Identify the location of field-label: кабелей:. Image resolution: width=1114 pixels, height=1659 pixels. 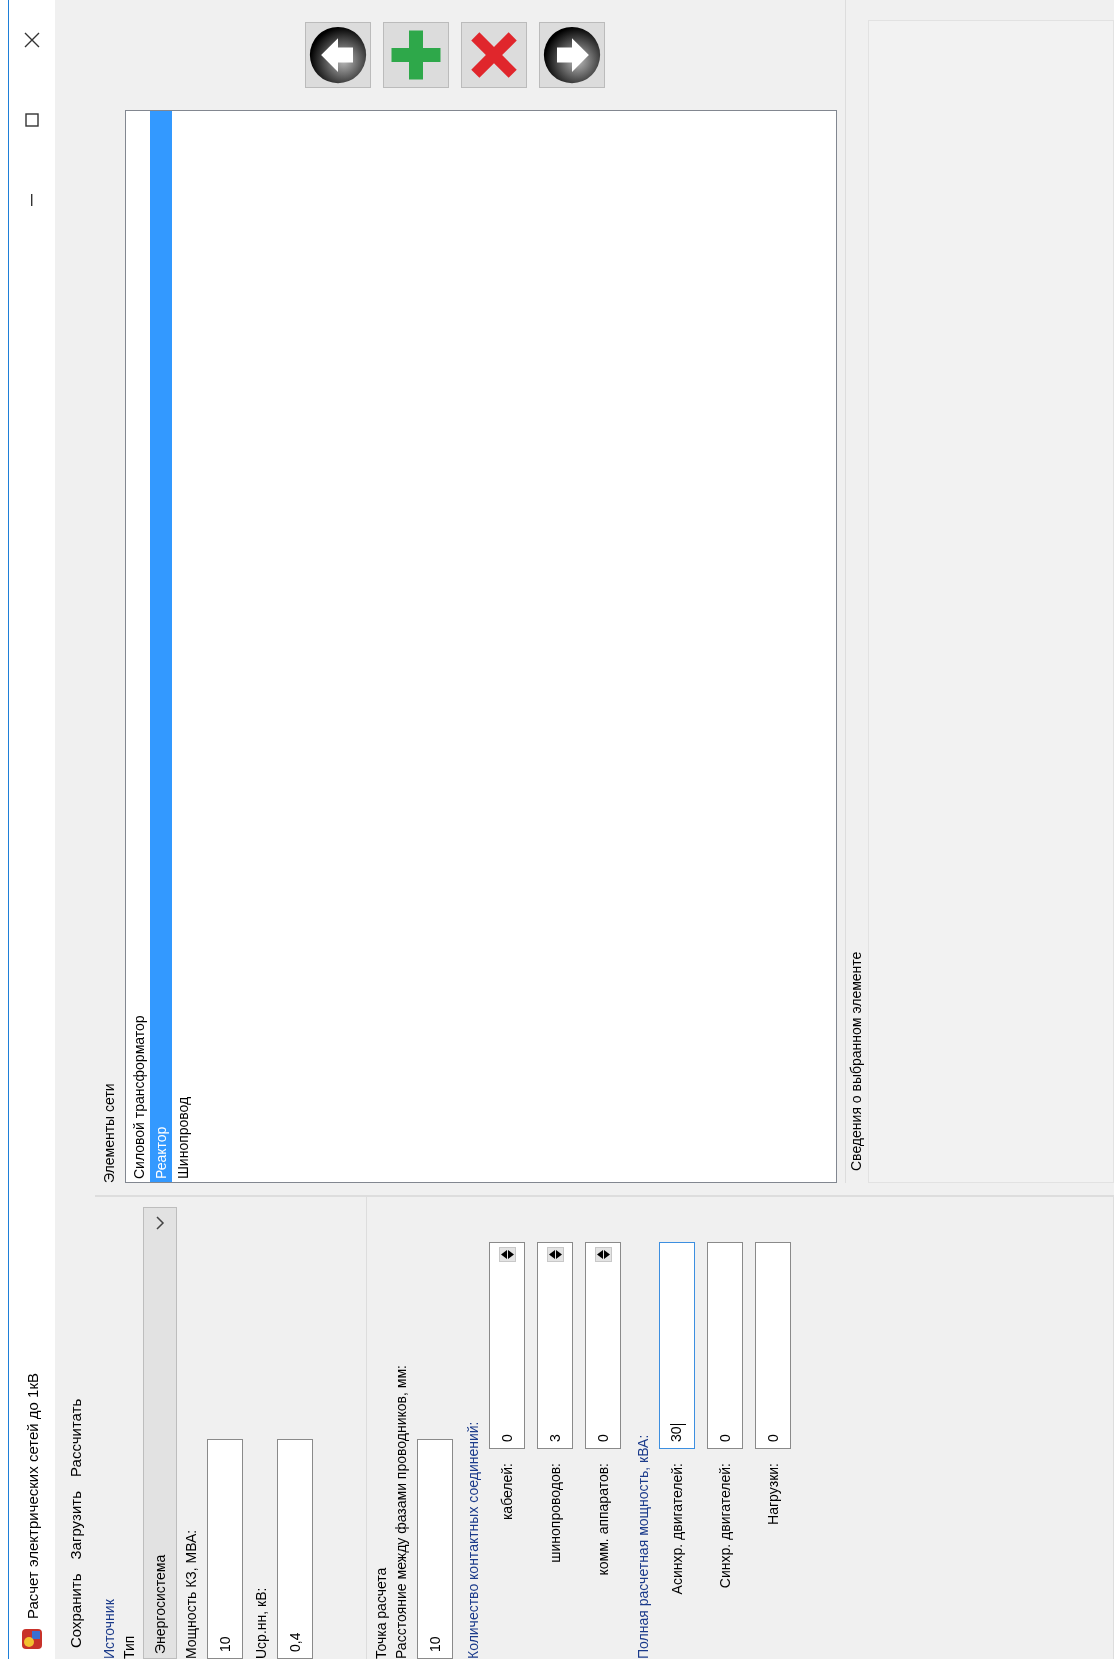
(507, 1492).